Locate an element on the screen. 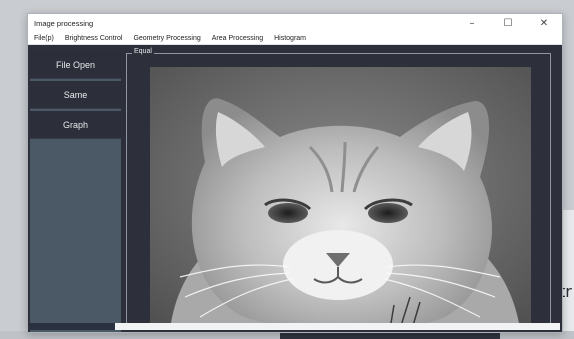 The height and width of the screenshot is (339, 574). window-controls: – ☐ ✕ is located at coordinates (508, 23).